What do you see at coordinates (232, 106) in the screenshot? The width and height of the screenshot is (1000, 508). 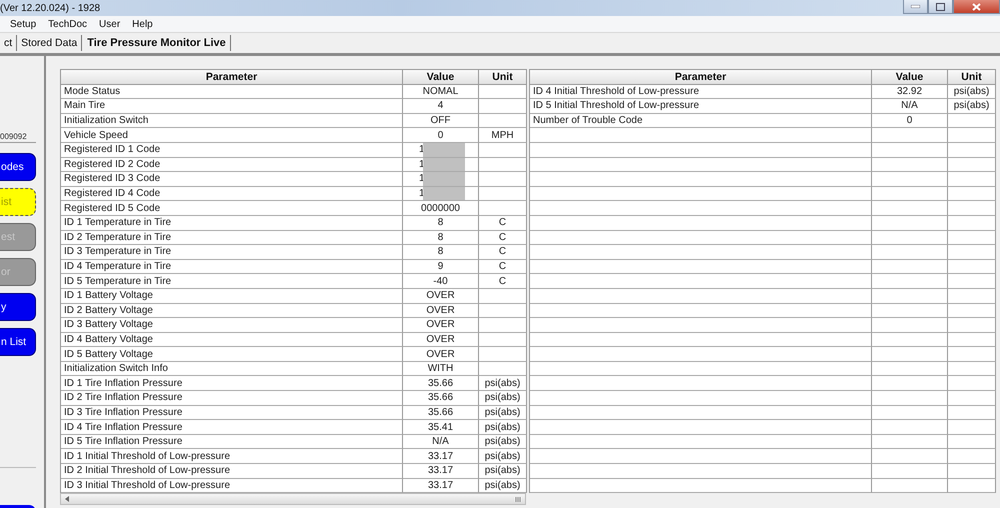 I see `table-cell: Main Tire` at bounding box center [232, 106].